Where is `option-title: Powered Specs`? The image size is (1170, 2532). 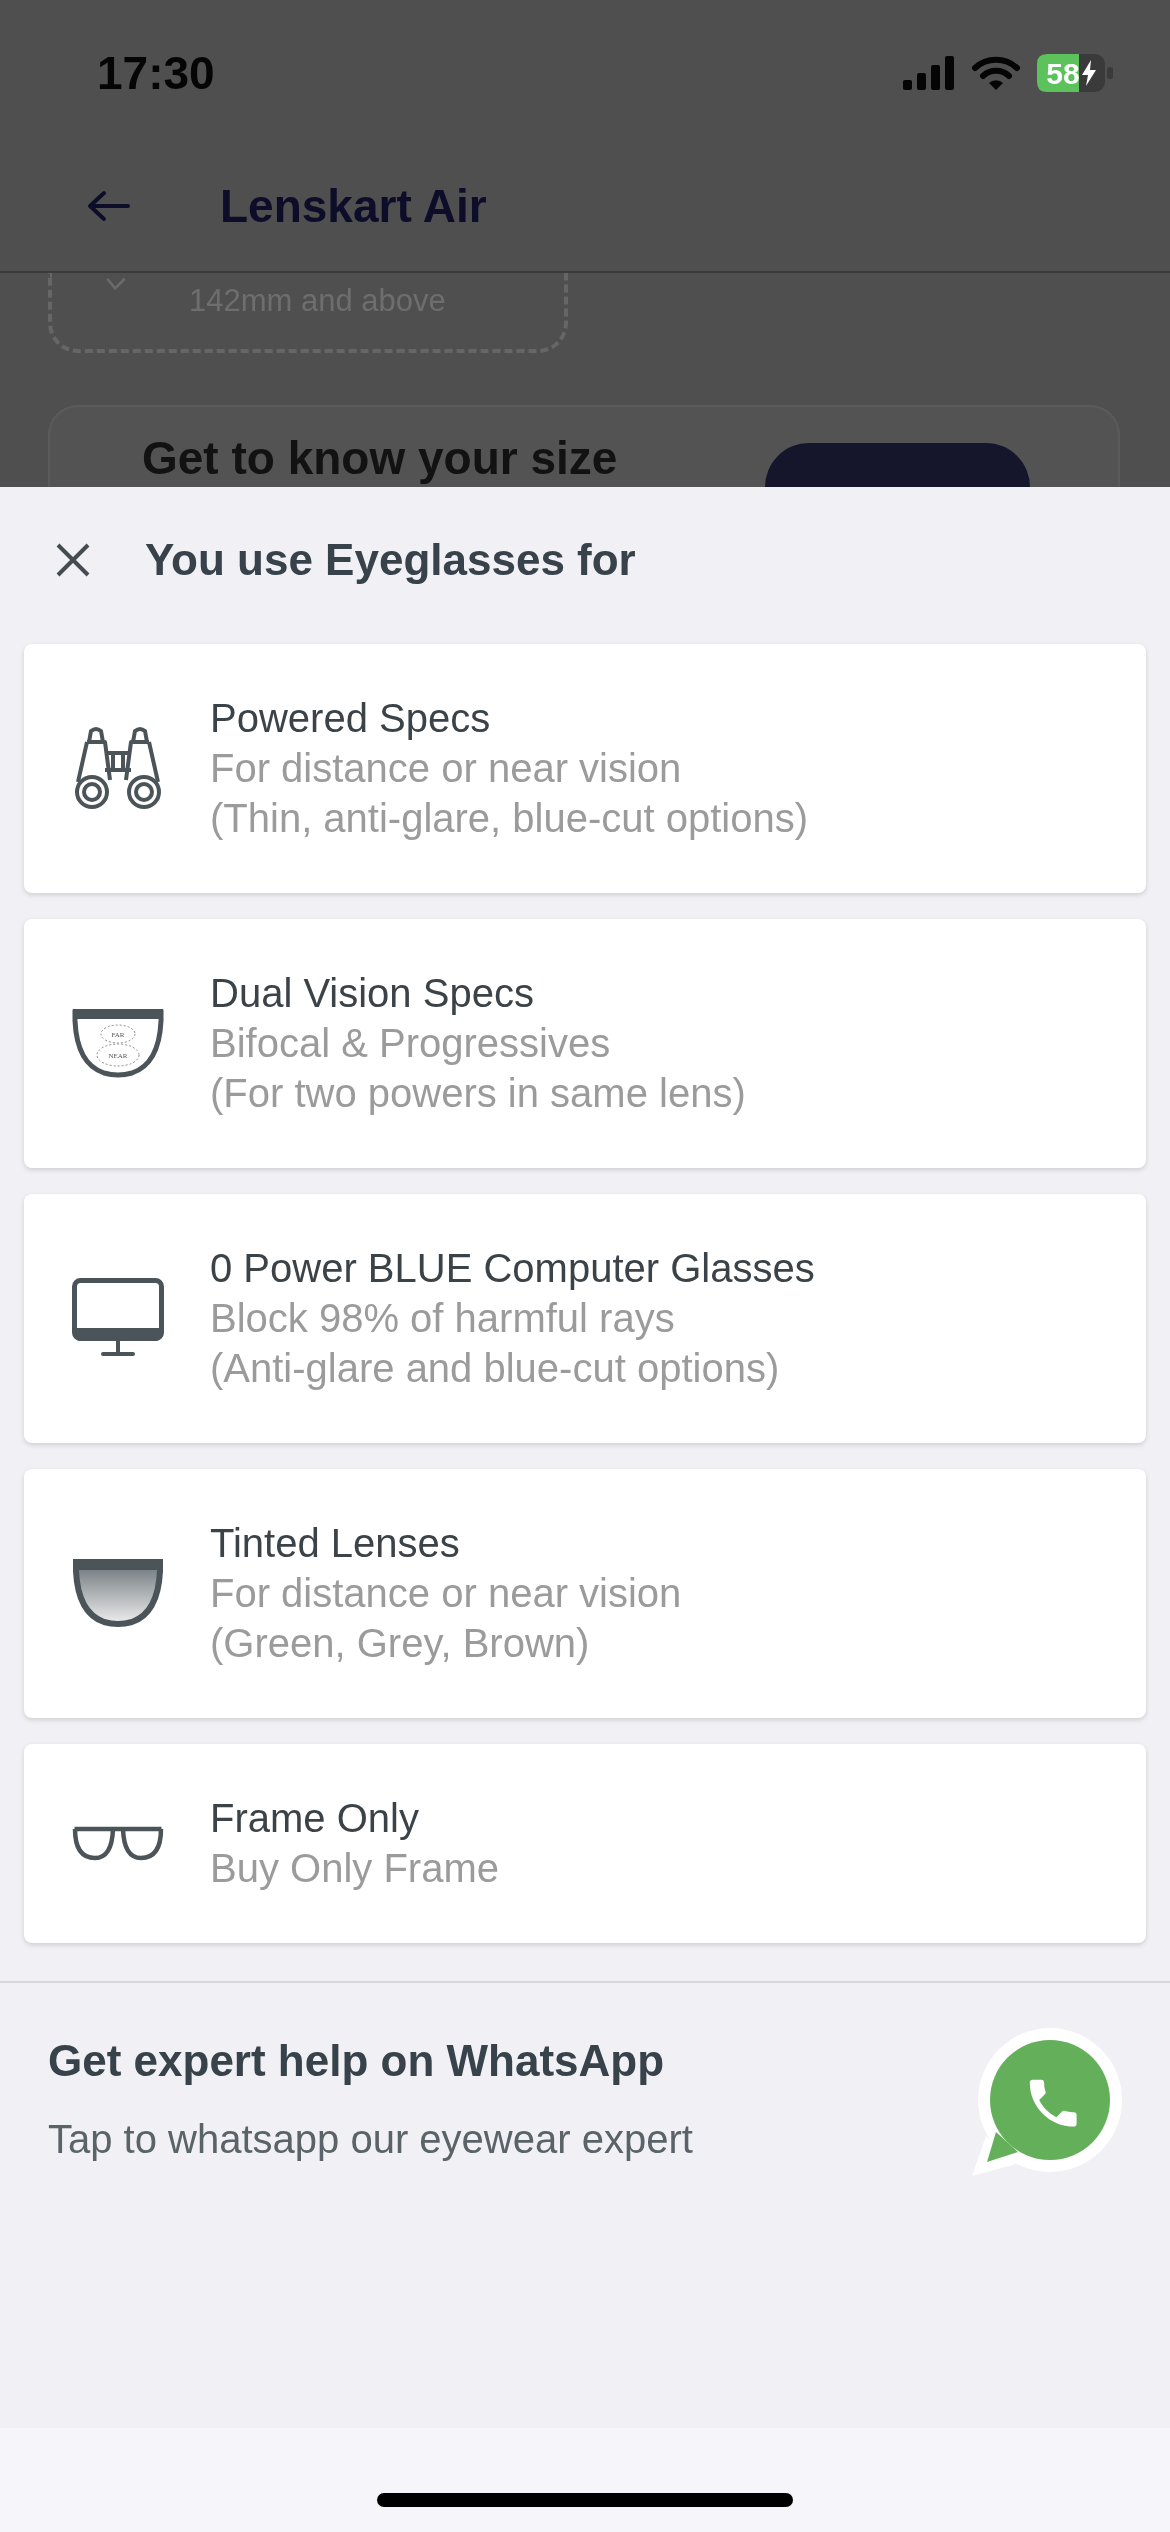 option-title: Powered Specs is located at coordinates (351, 718).